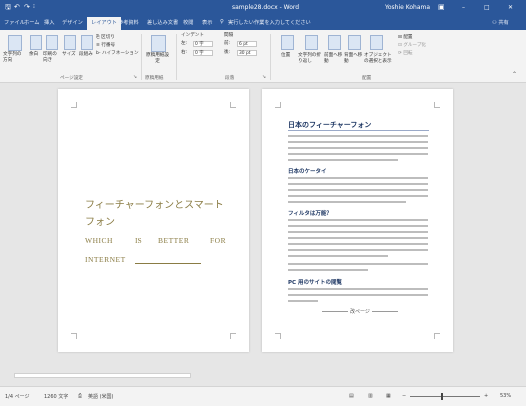 The height and width of the screenshot is (406, 526). What do you see at coordinates (441, 7) in the screenshot?
I see `ribbon-display-icon: ▣` at bounding box center [441, 7].